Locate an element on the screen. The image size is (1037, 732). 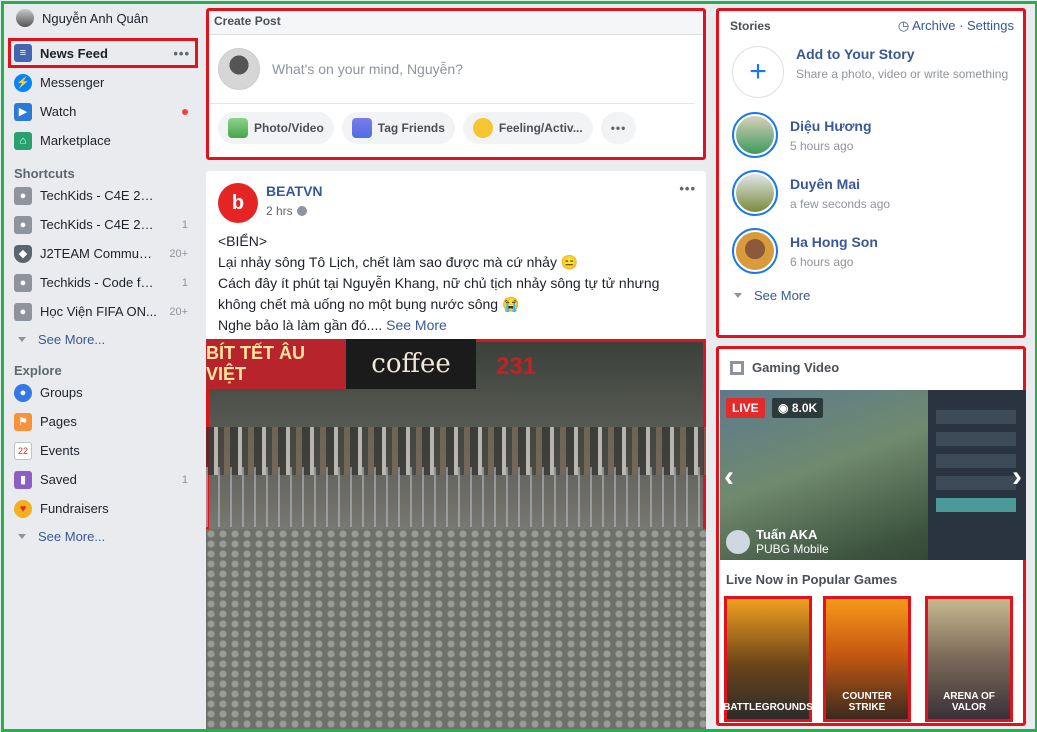
streamer-info: Tuấn AKA PUBG Mobile is located at coordinates (777, 541).